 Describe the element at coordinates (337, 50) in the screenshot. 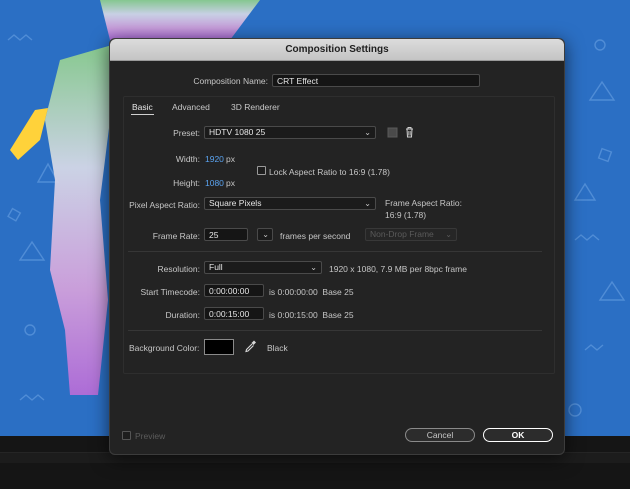

I see `dialog-title: Composition Settings` at that location.